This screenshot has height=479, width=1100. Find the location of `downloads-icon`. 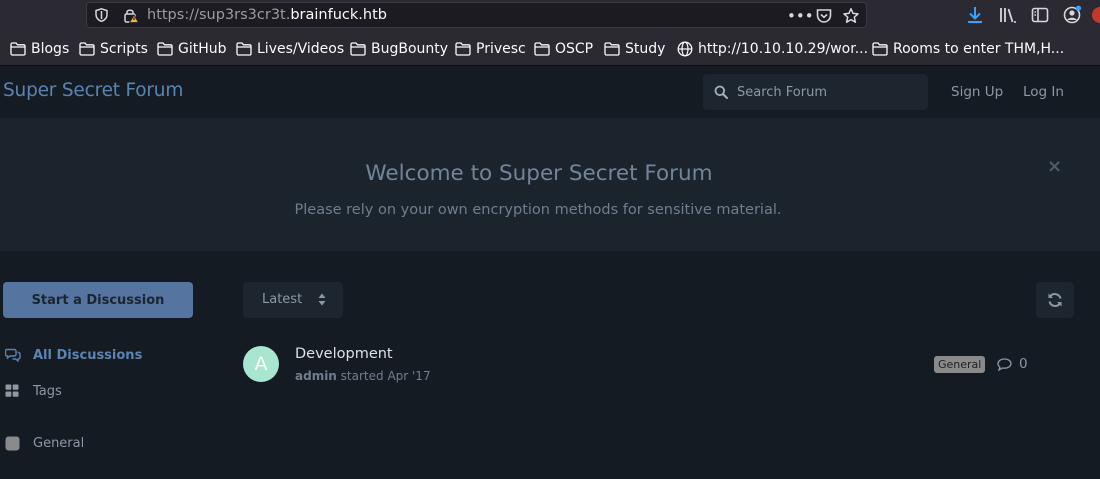

downloads-icon is located at coordinates (975, 15).